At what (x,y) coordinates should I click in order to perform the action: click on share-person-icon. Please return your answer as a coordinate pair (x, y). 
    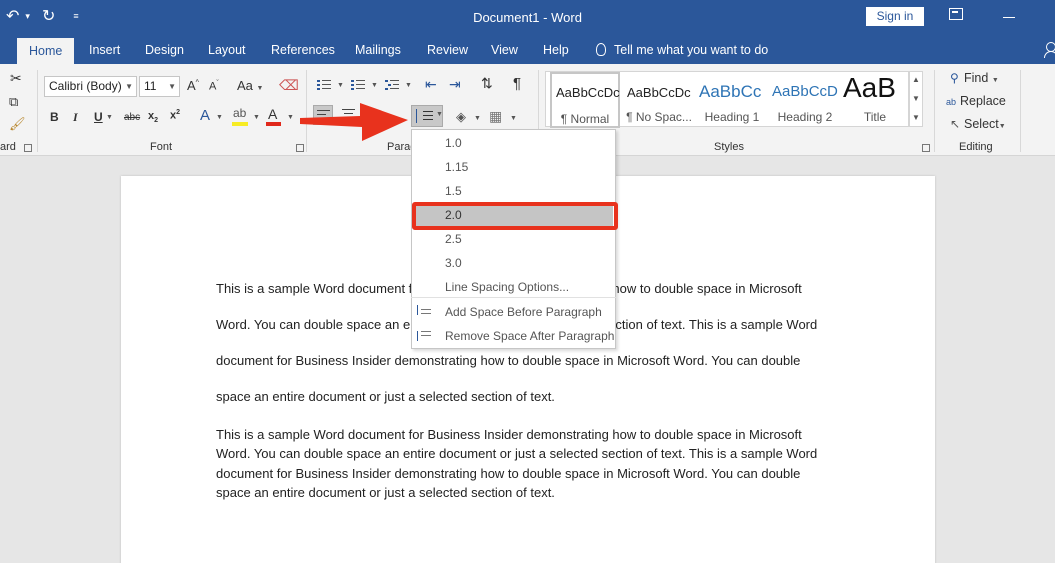
    Looking at the image, I should click on (1049, 50).